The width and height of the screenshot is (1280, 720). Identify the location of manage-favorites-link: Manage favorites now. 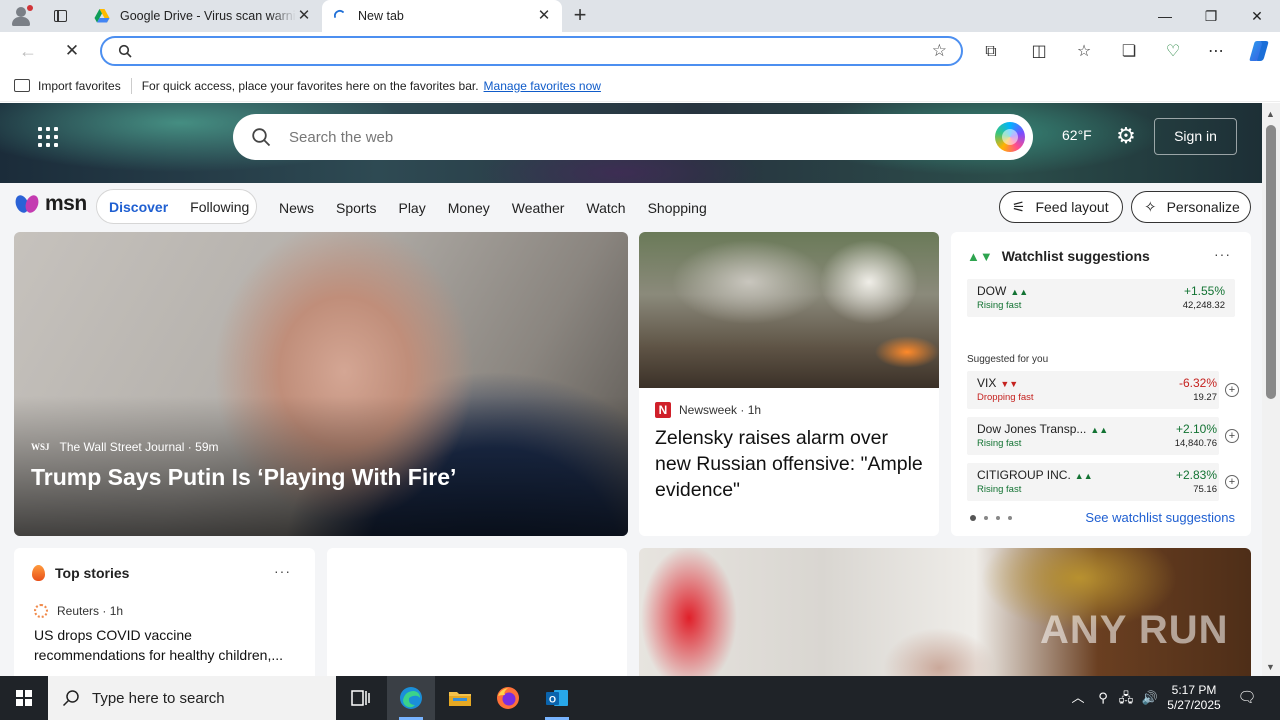
(542, 86).